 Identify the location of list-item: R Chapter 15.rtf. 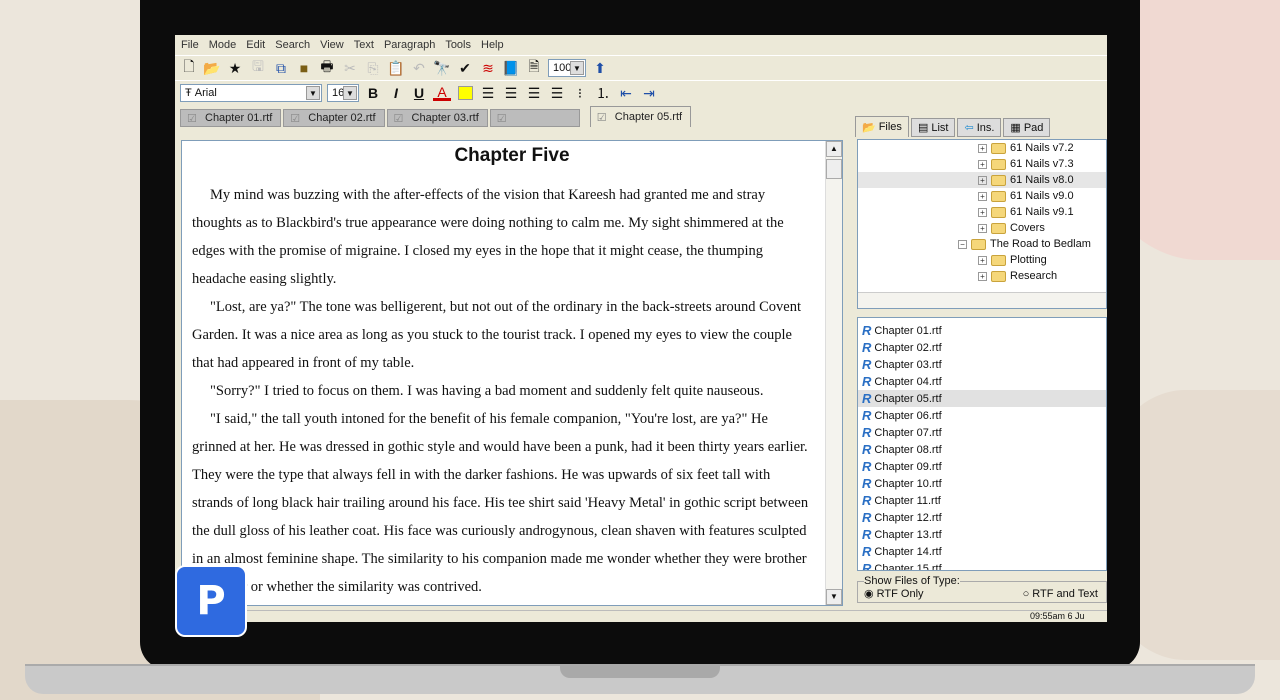
(982, 565).